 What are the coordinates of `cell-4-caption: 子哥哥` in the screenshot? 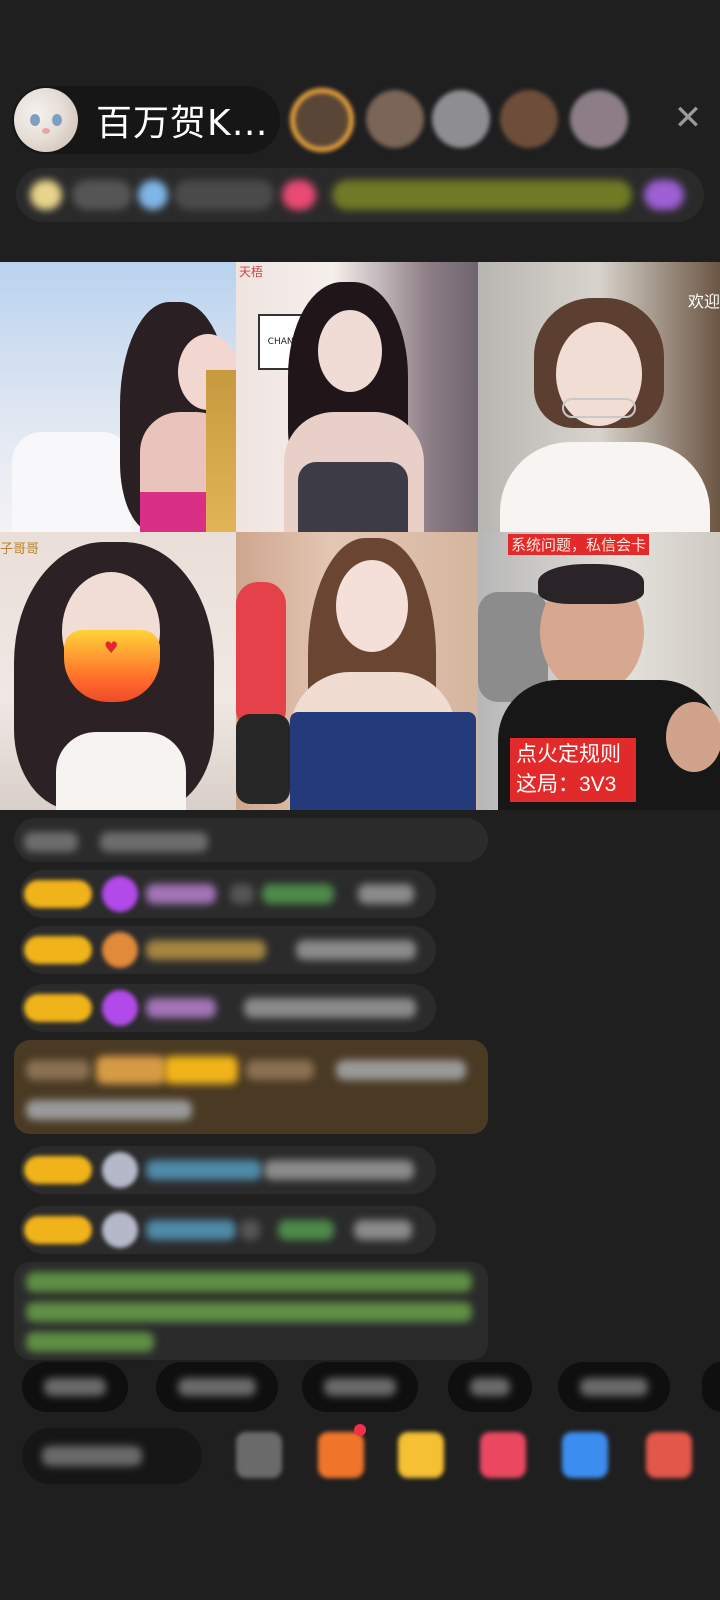 It's located at (20, 549).